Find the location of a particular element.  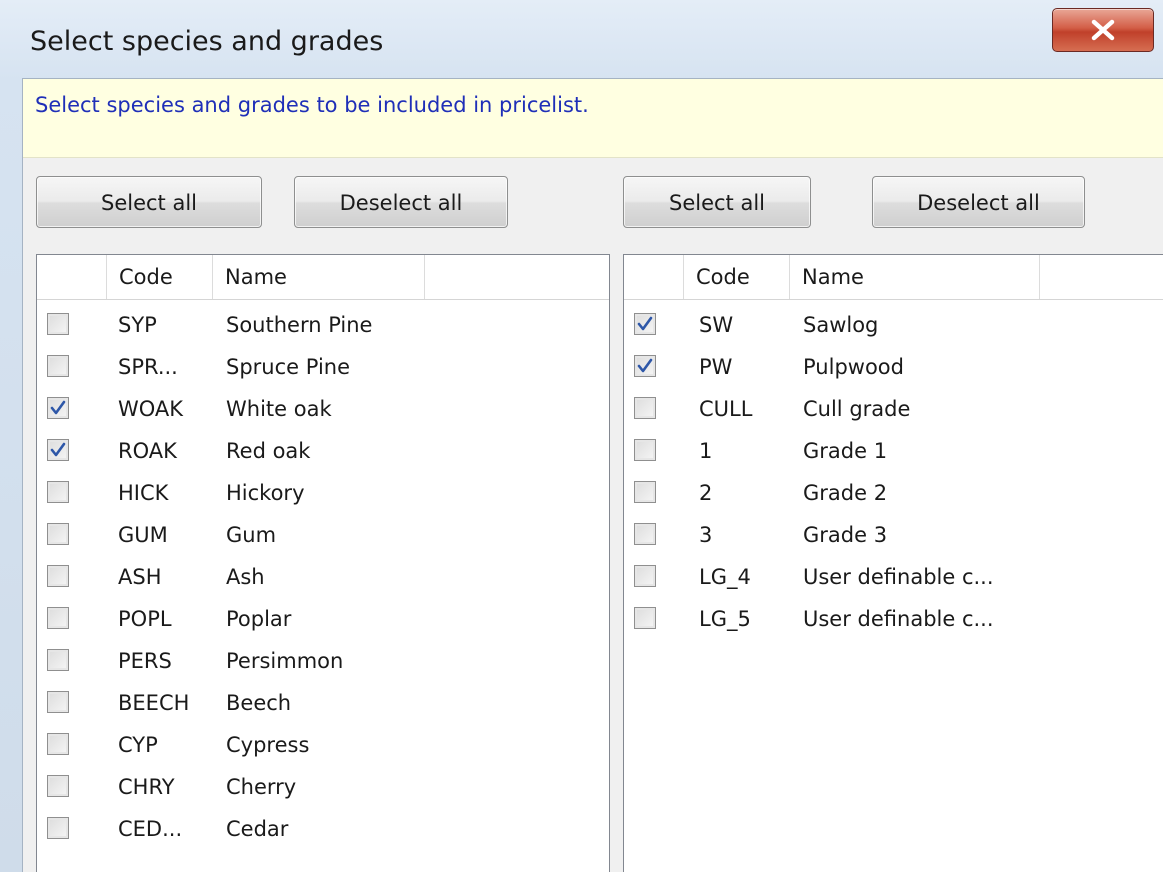

close-button is located at coordinates (1103, 30).